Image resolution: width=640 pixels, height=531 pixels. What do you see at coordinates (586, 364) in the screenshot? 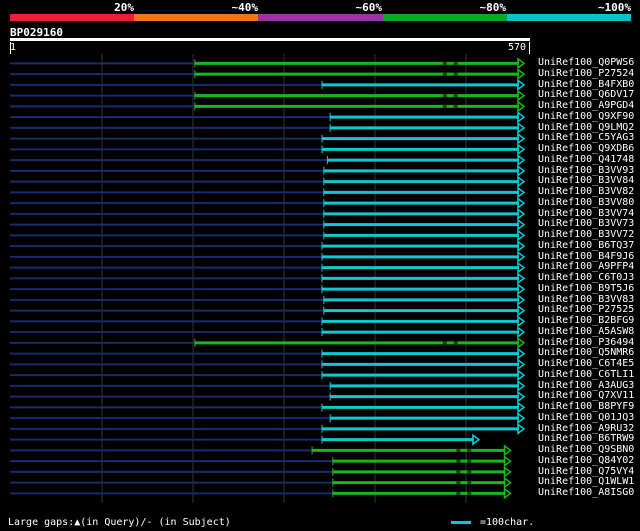
I see `hit-label: UniRef100_C6T4E5` at bounding box center [586, 364].